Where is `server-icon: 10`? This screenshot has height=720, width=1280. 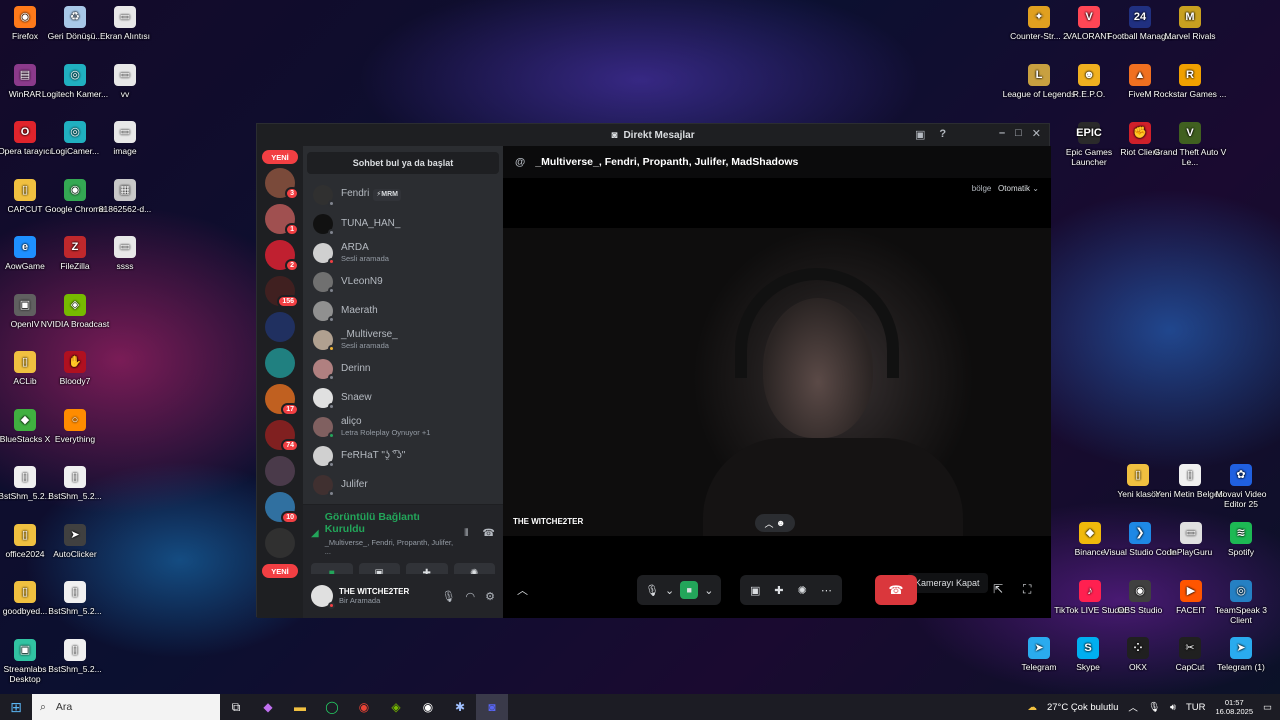 server-icon: 10 is located at coordinates (282, 508).